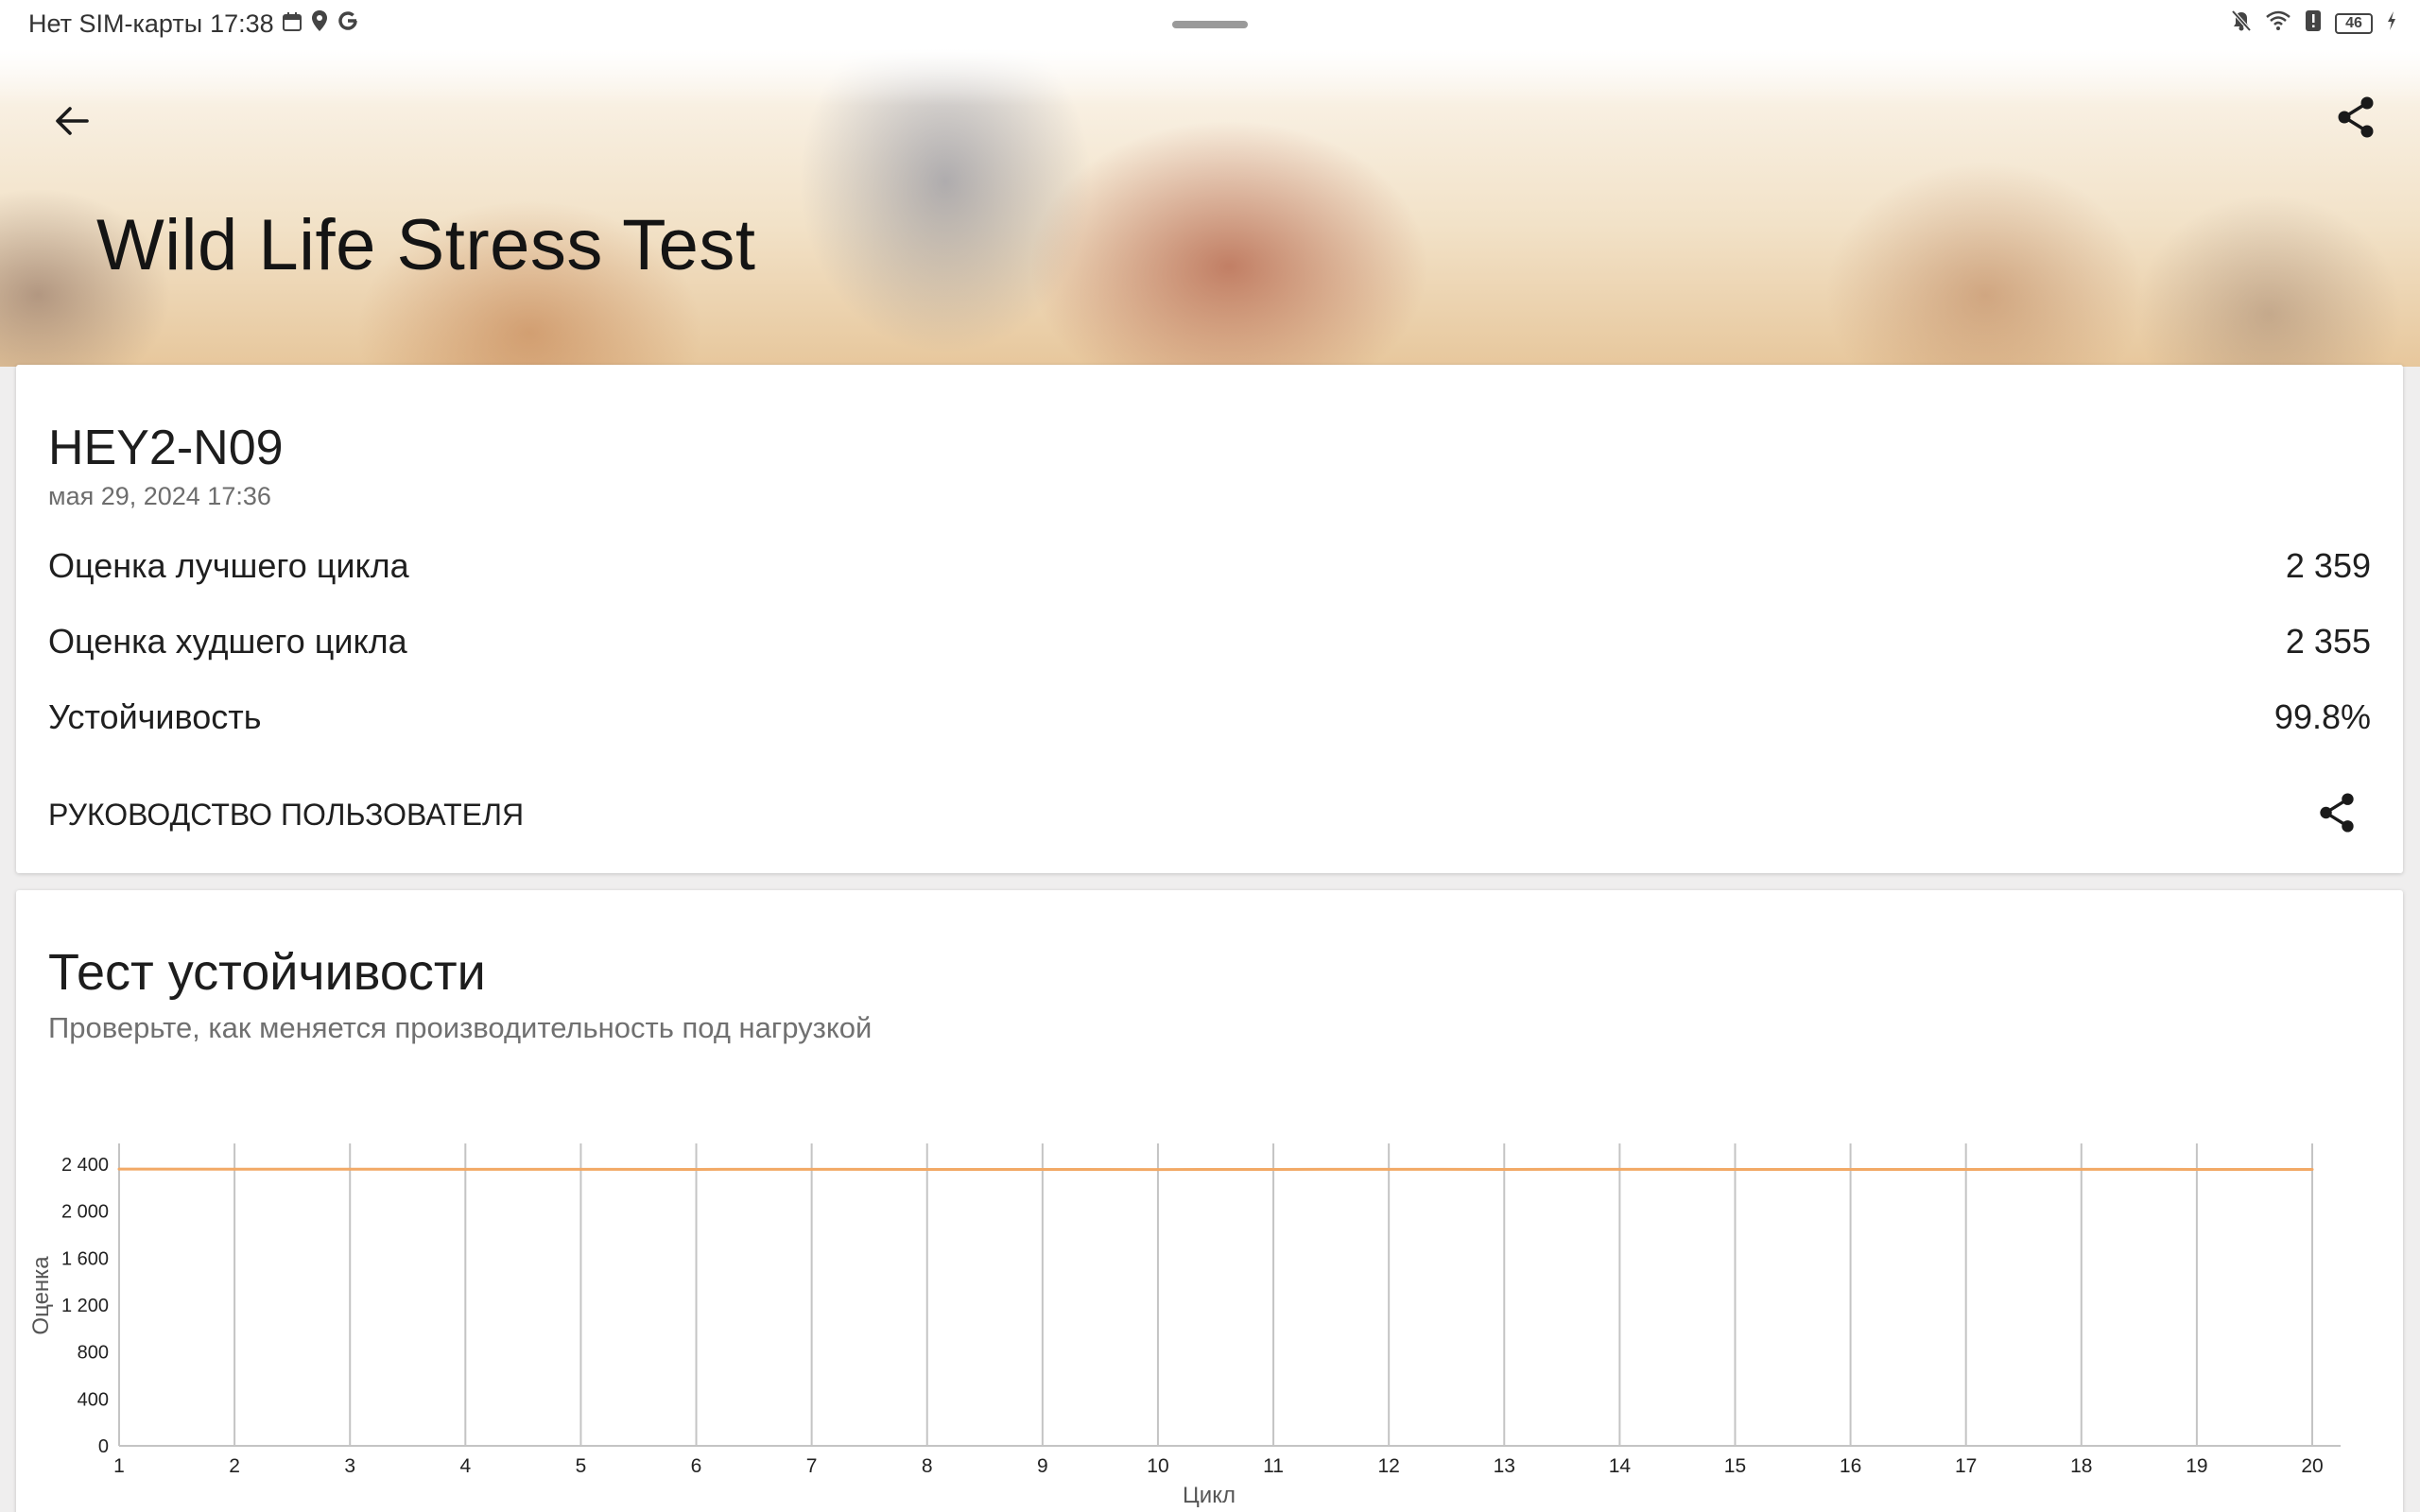 This screenshot has height=1512, width=2420. What do you see at coordinates (1274, 1466) in the screenshot?
I see `x-tick-label: 11` at bounding box center [1274, 1466].